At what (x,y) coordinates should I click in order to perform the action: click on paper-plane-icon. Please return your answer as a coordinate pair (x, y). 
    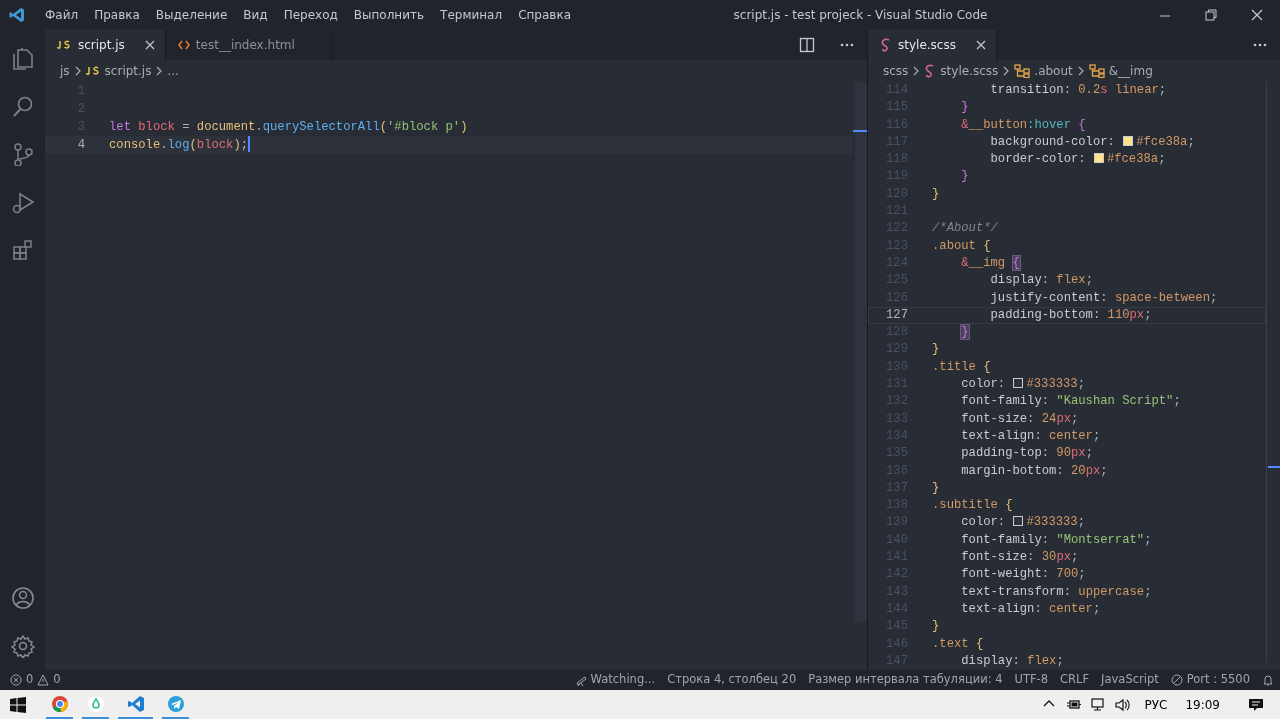
    Looking at the image, I should click on (175, 703).